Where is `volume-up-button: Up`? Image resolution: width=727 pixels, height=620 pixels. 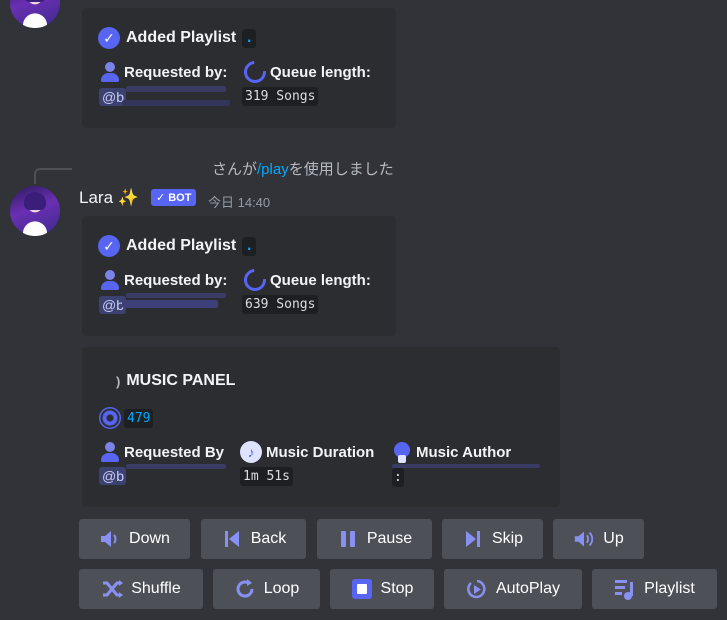
volume-up-button: Up is located at coordinates (598, 539).